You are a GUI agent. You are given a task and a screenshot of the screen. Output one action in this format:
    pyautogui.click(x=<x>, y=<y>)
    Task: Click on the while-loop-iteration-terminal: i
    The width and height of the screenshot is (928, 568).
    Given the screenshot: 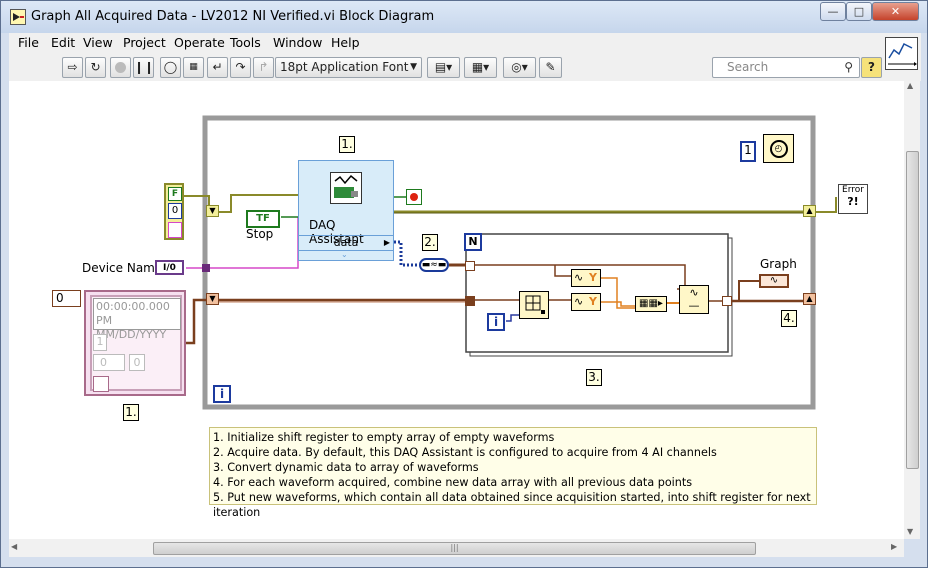 What is the action you would take?
    pyautogui.click(x=222, y=394)
    